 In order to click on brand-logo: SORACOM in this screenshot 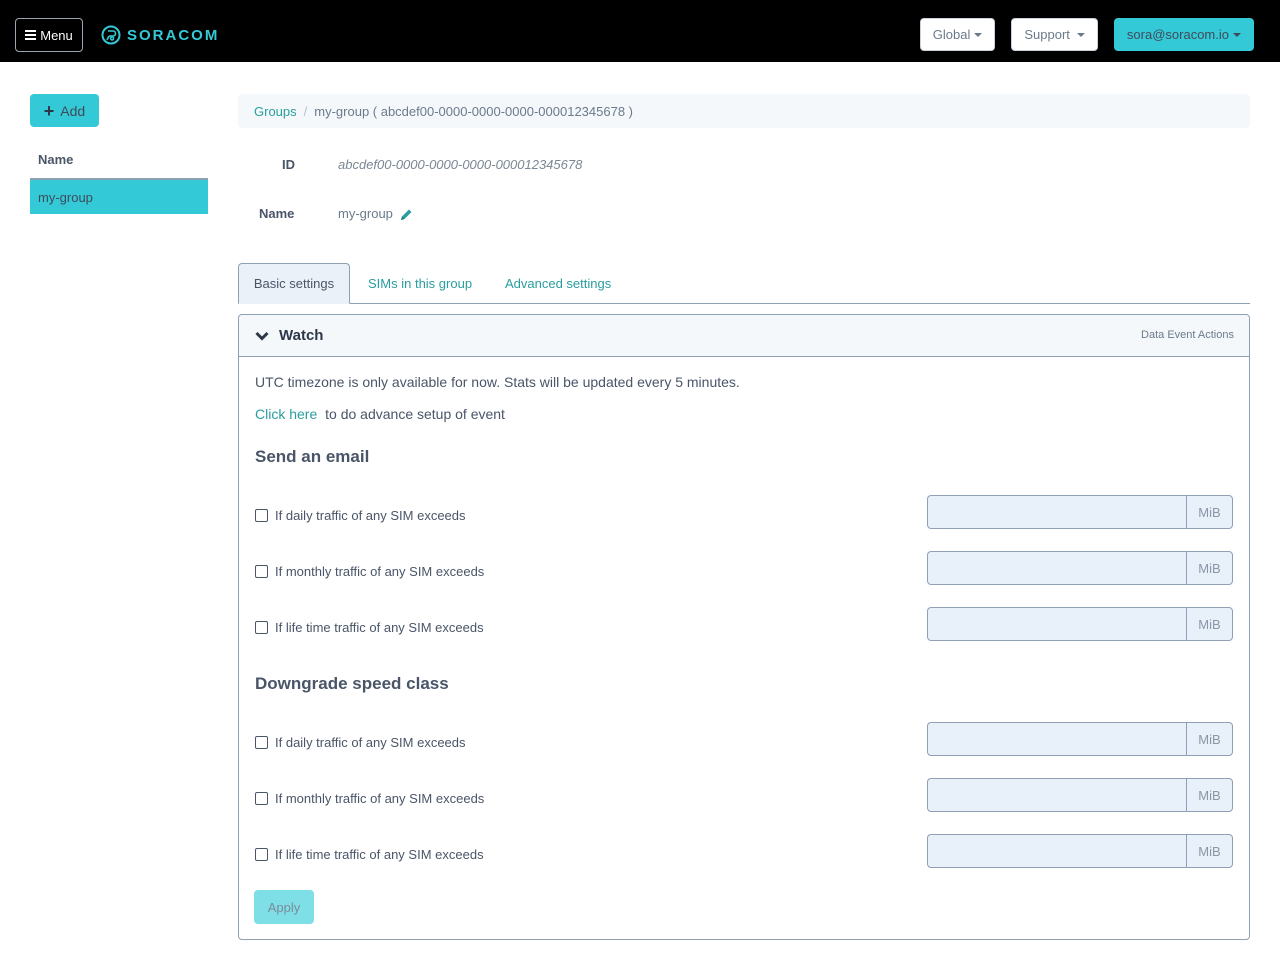, I will do `click(160, 35)`.